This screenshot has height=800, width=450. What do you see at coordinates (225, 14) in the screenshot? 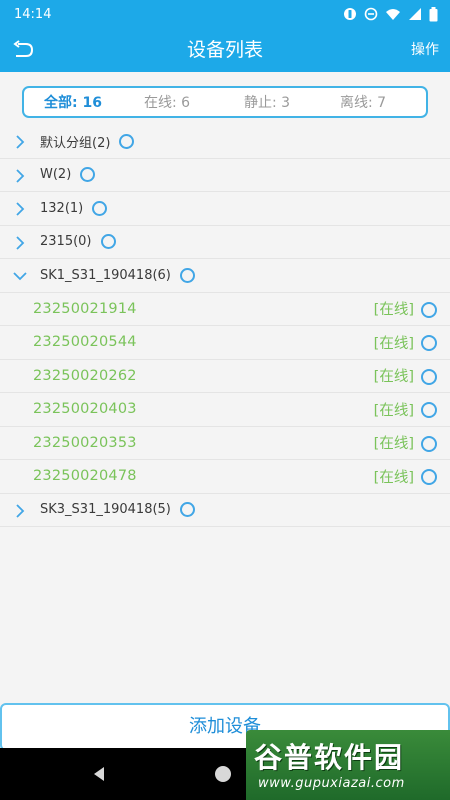
I see `status-bar: 14:14` at bounding box center [225, 14].